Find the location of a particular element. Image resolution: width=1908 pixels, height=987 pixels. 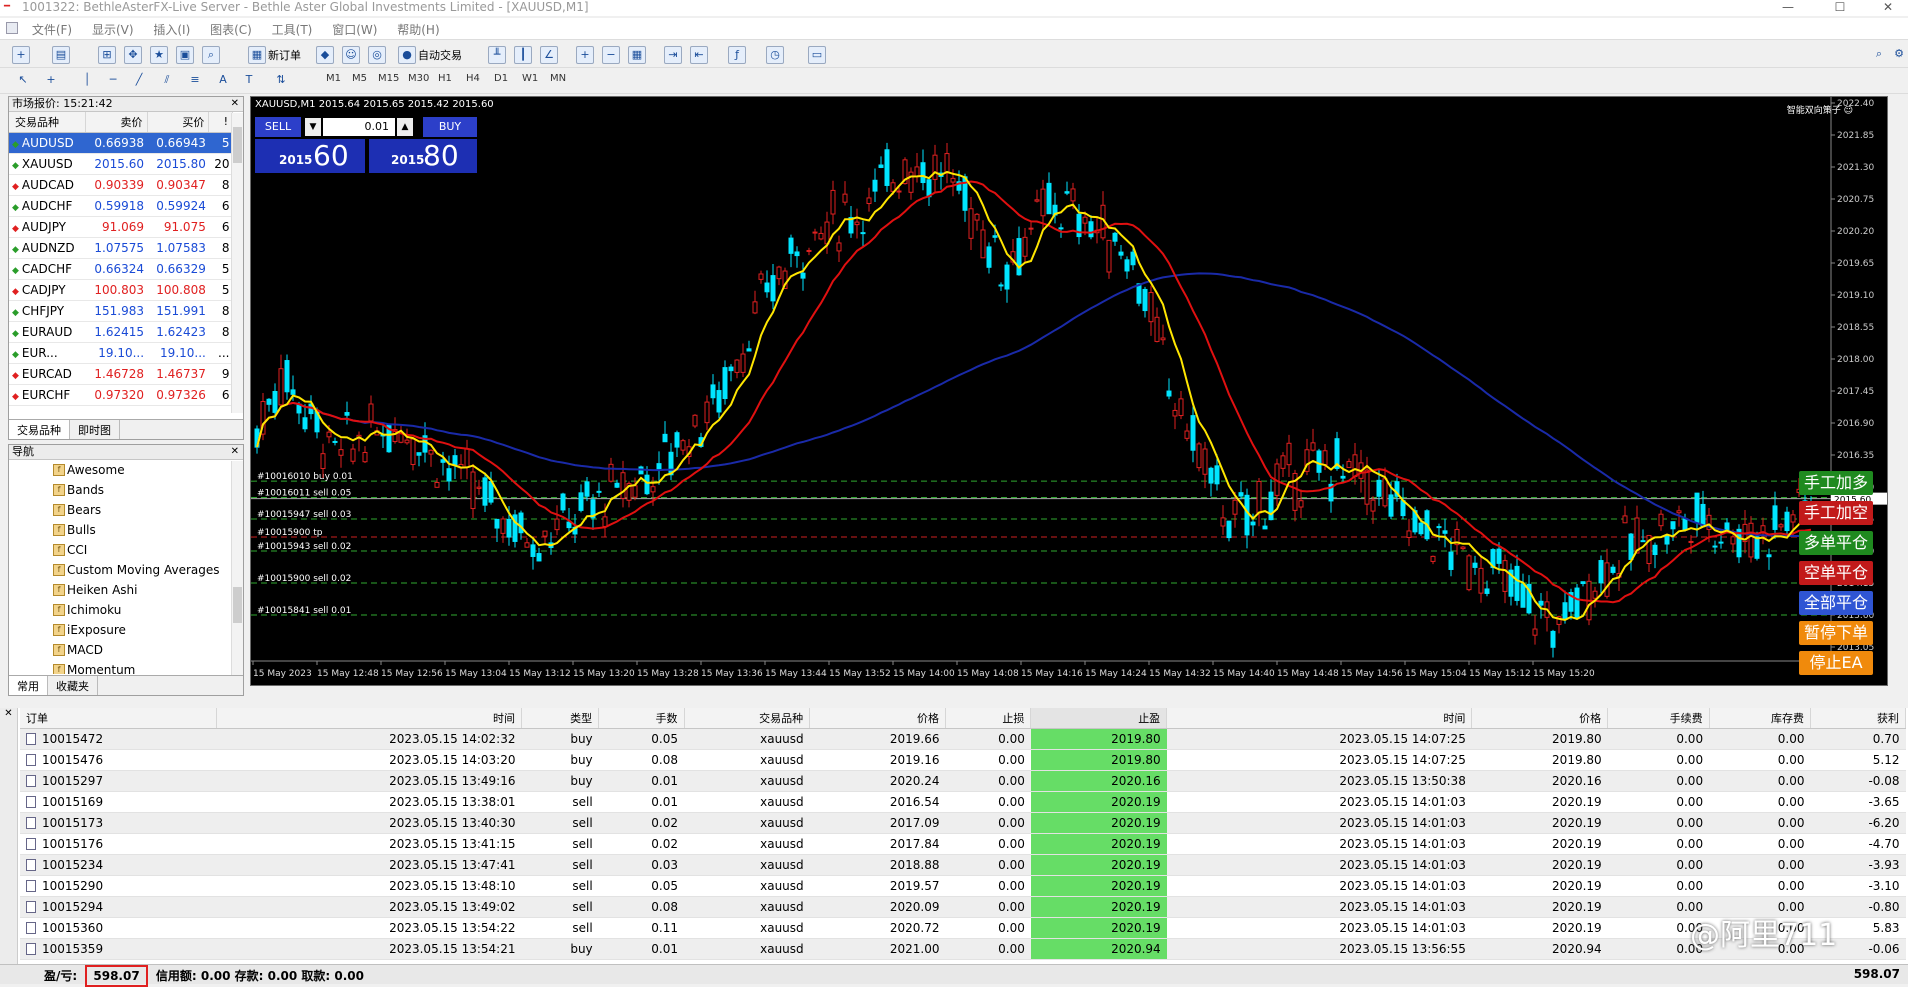

menu-window: 窗口(W) is located at coordinates (354, 28).